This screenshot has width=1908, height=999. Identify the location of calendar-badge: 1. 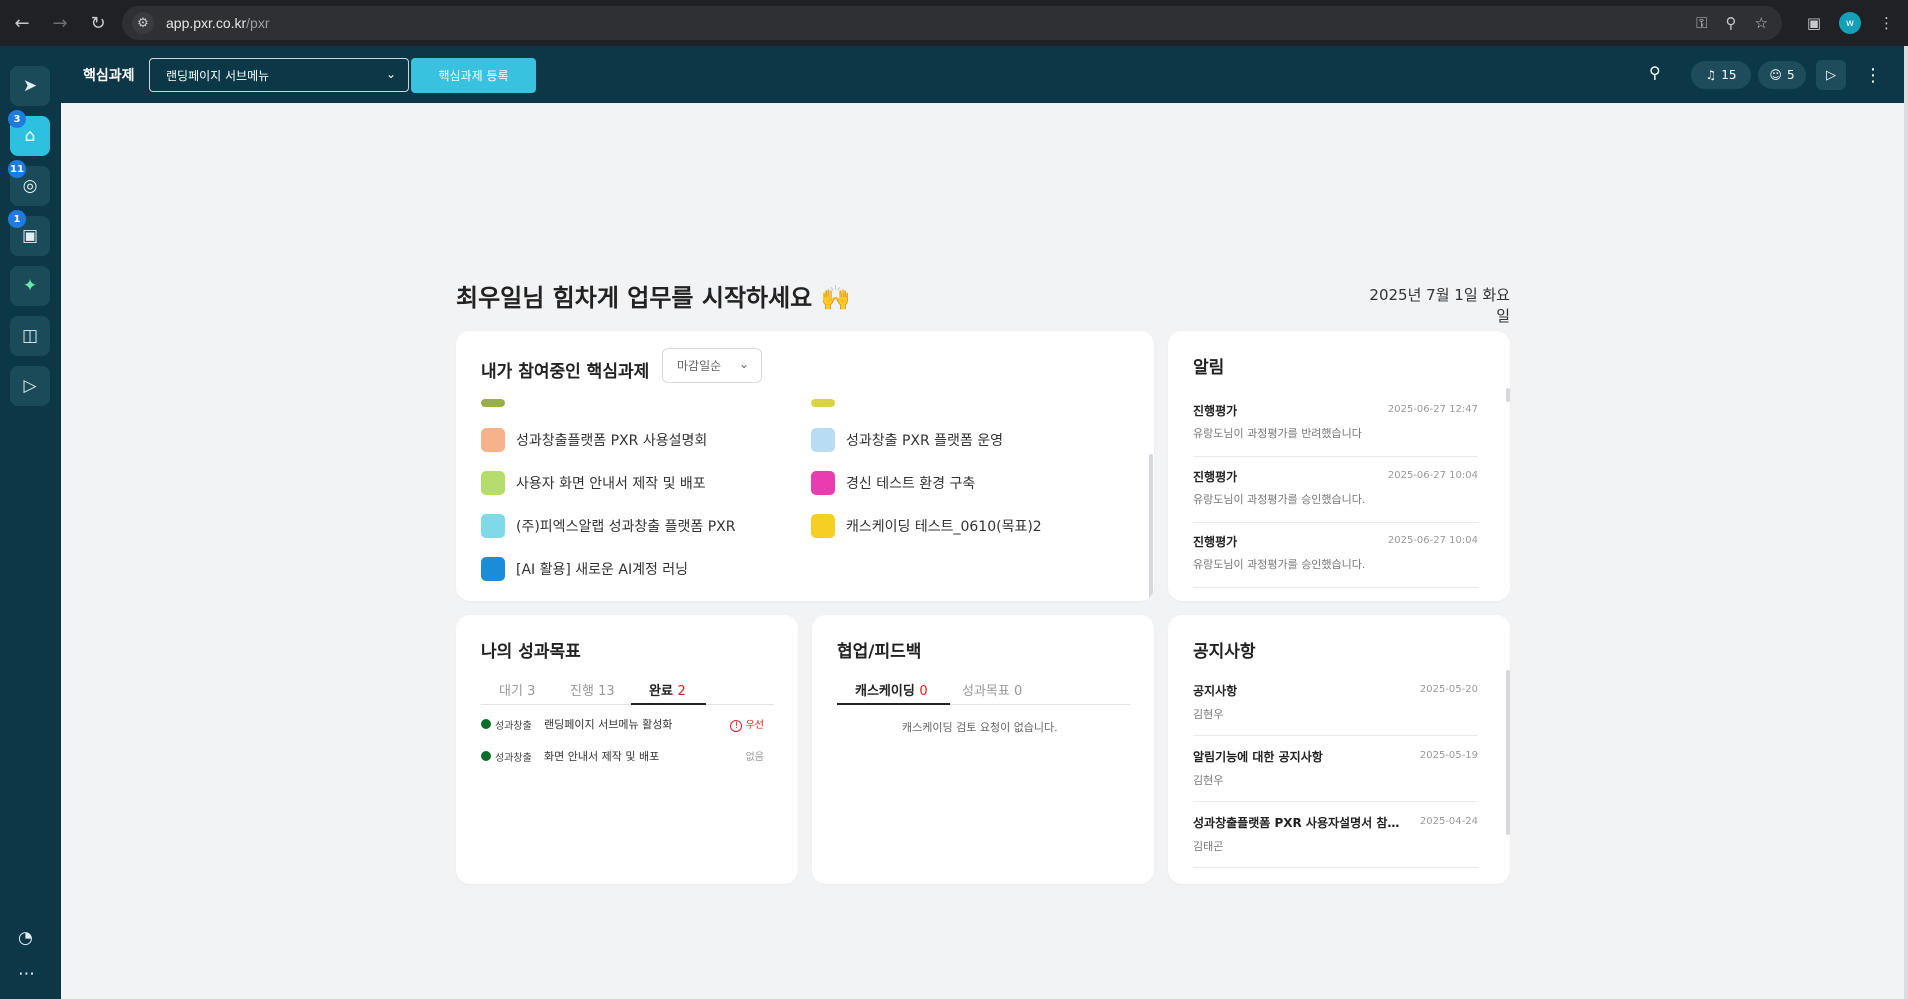
(17, 219).